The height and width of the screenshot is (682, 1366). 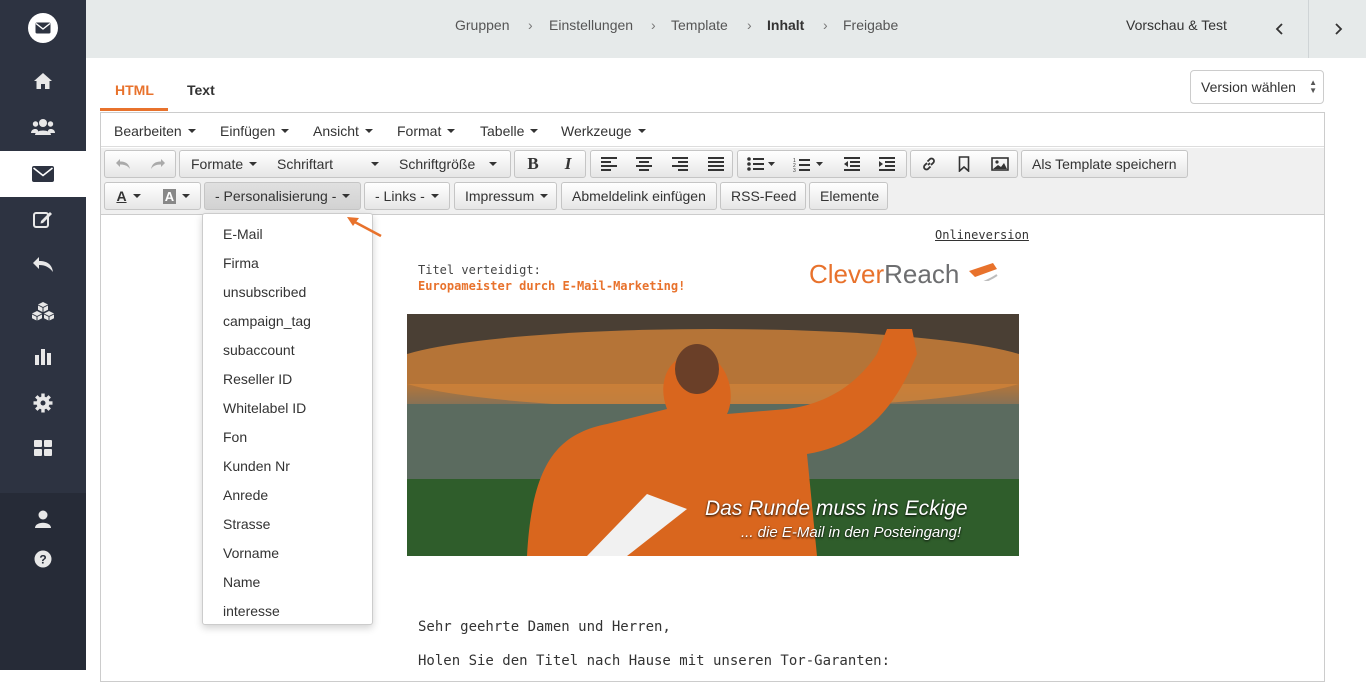 What do you see at coordinates (437, 164) in the screenshot?
I see `font-size-label: Schriftgröße` at bounding box center [437, 164].